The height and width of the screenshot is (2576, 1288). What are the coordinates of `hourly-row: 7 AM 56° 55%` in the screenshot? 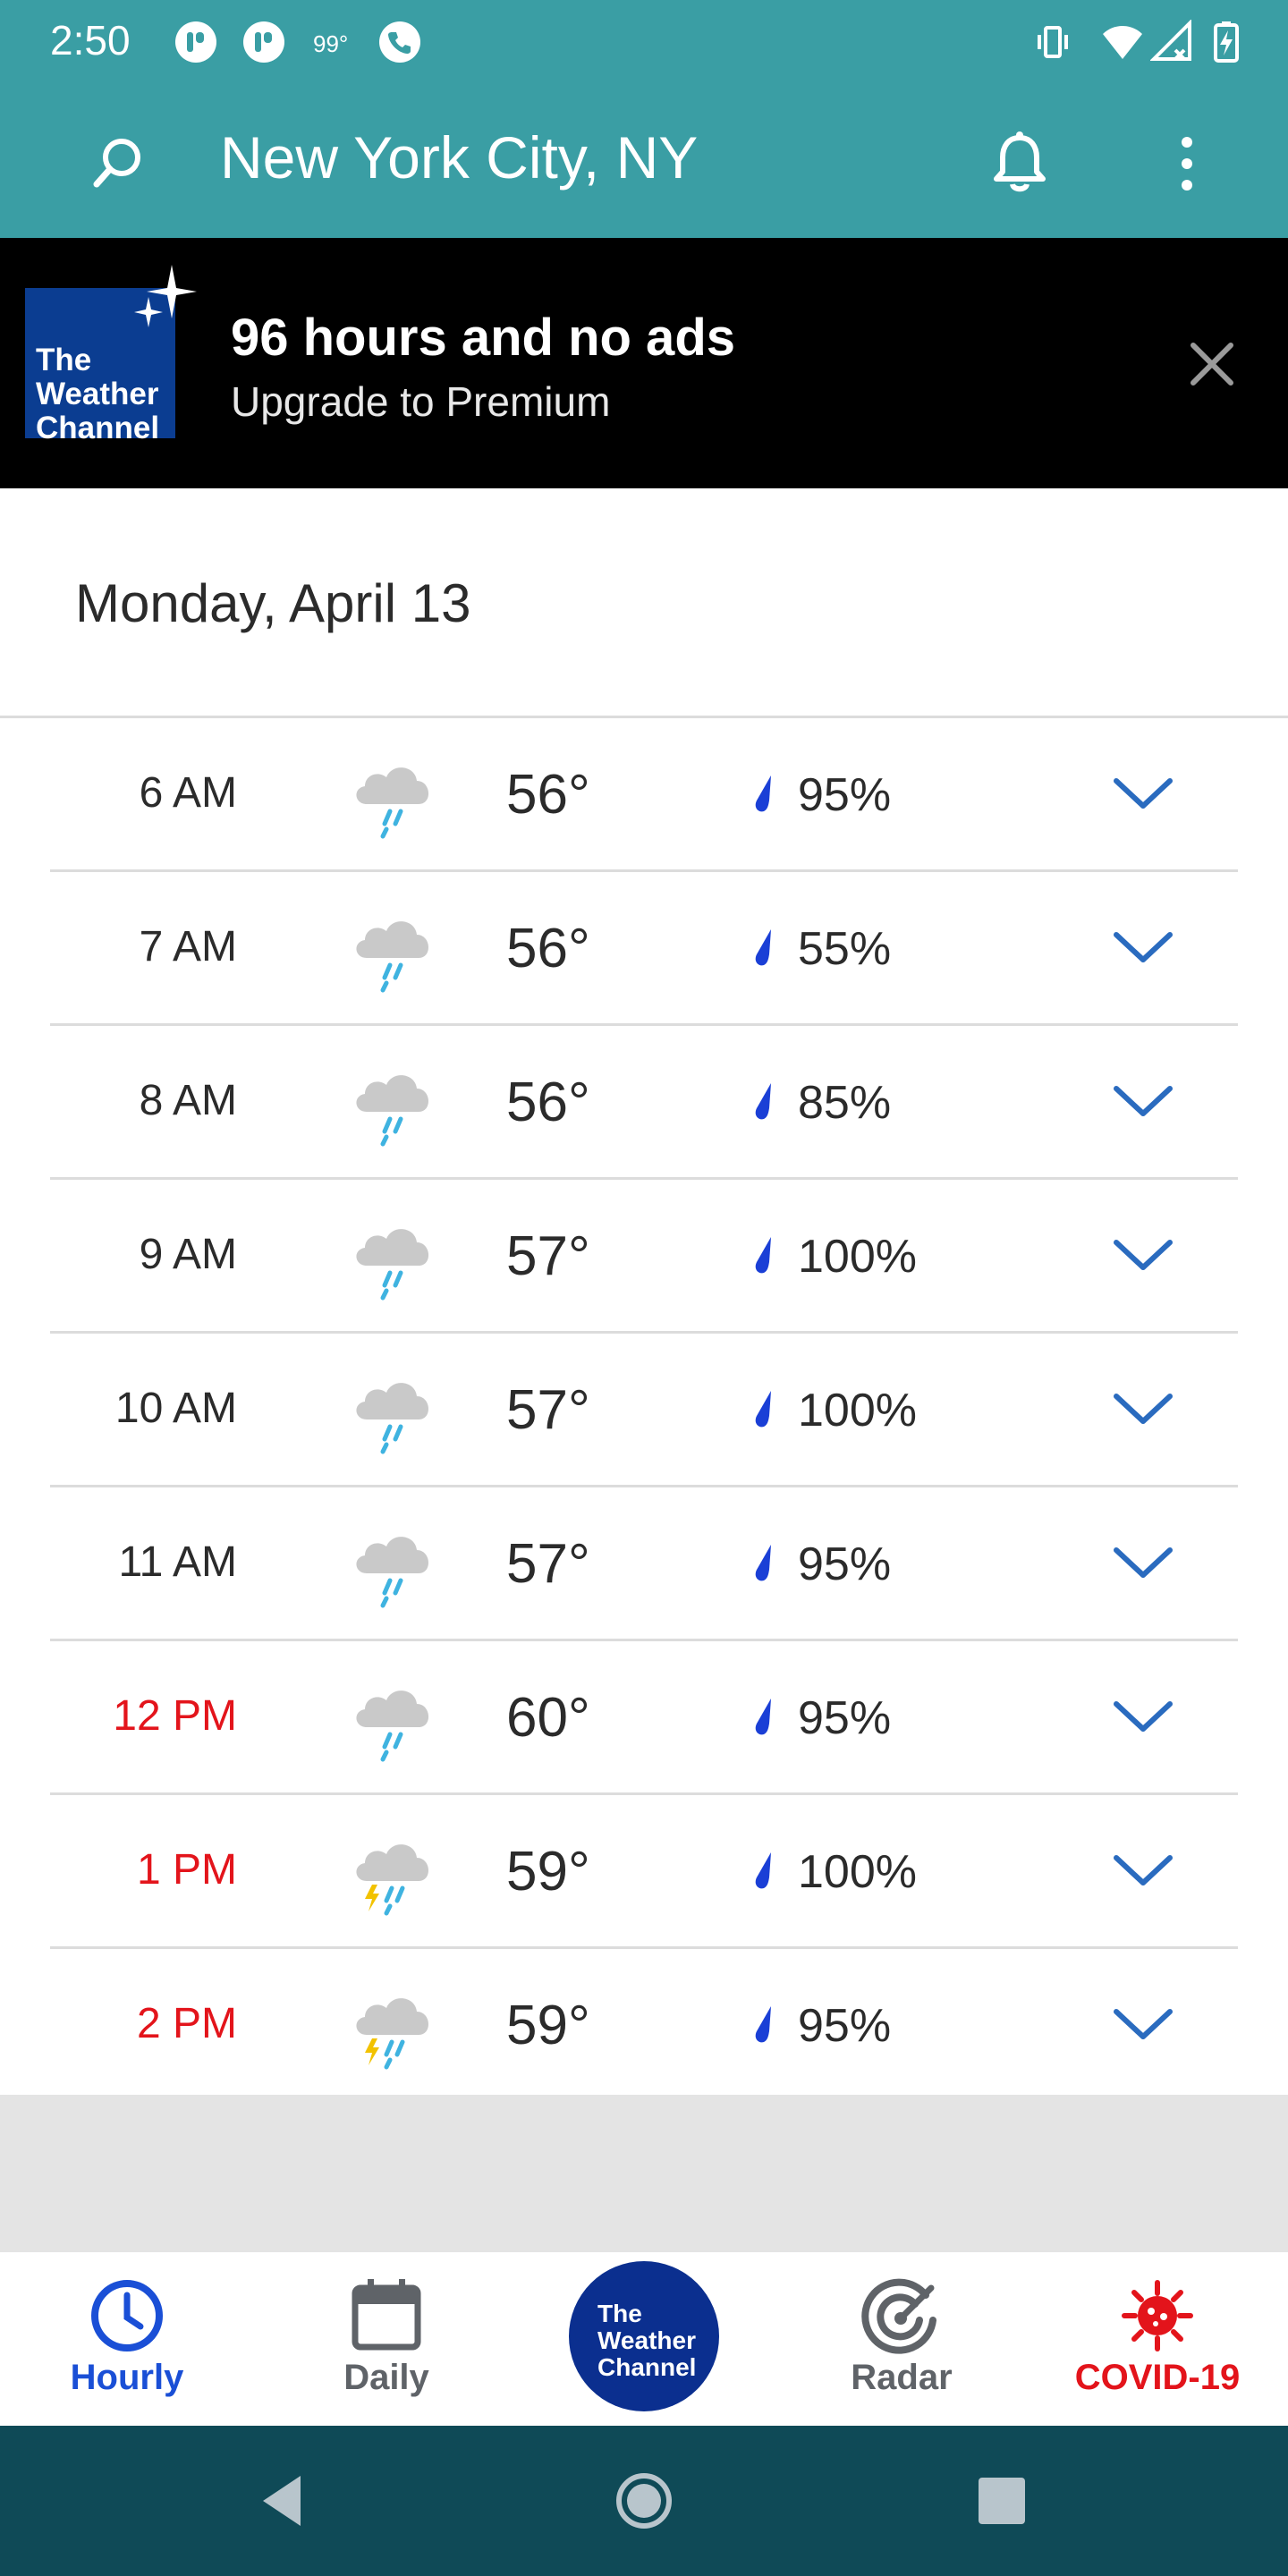 It's located at (644, 949).